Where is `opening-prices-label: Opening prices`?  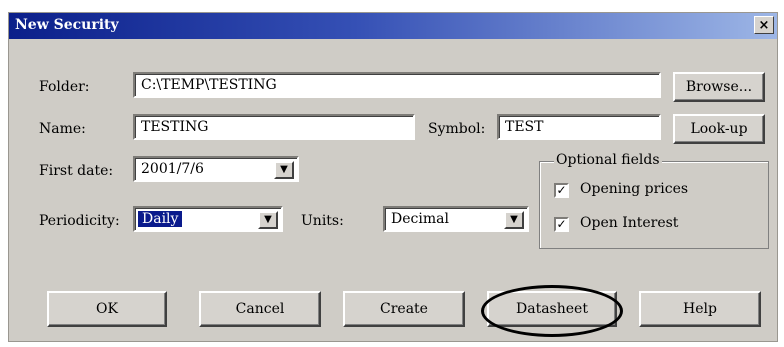 opening-prices-label: Opening prices is located at coordinates (634, 189).